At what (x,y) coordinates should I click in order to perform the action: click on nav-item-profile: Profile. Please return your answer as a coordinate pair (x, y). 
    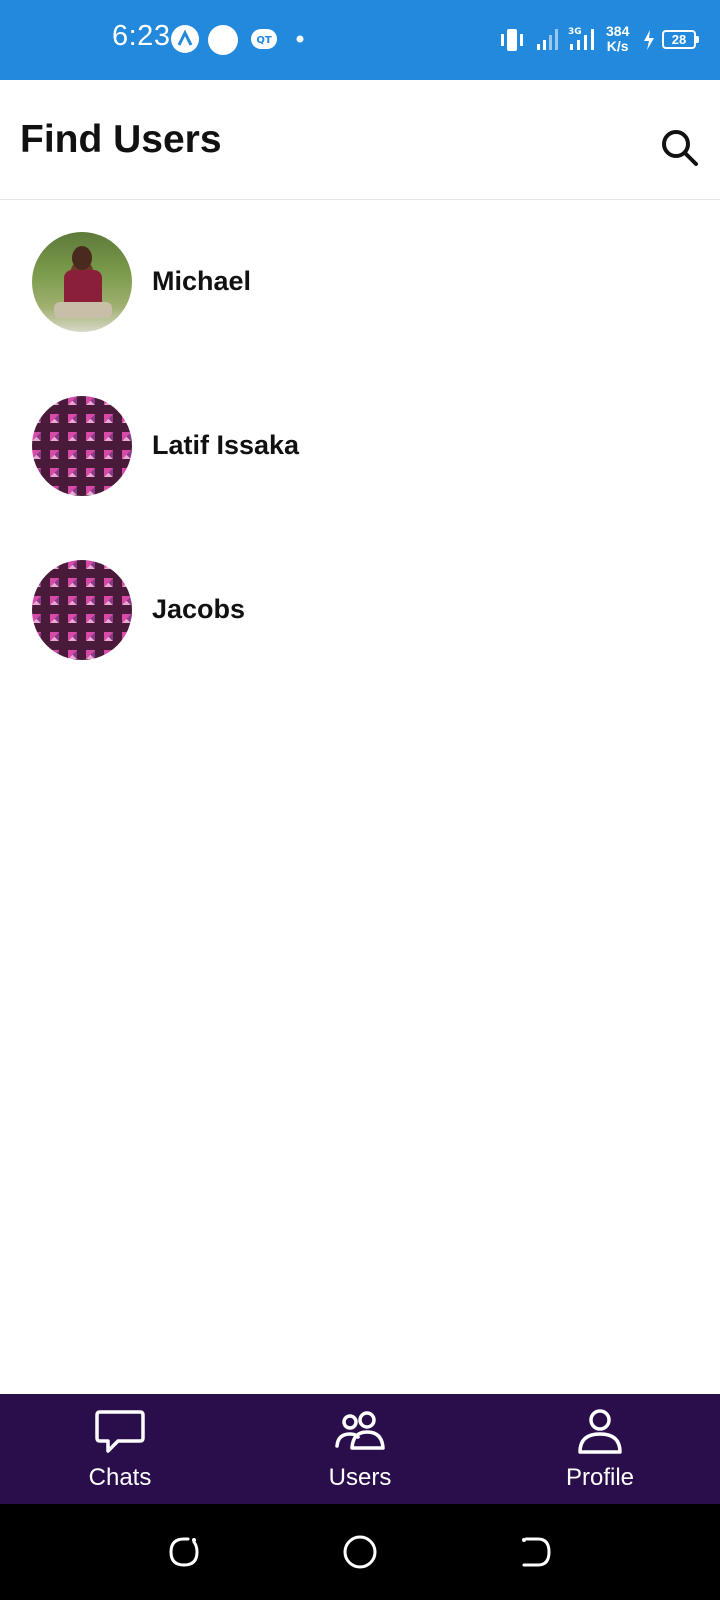
    Looking at the image, I should click on (600, 1449).